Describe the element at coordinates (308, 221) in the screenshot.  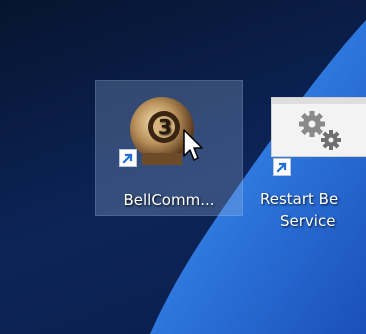
I see `shortcut-label-line2: Service` at that location.